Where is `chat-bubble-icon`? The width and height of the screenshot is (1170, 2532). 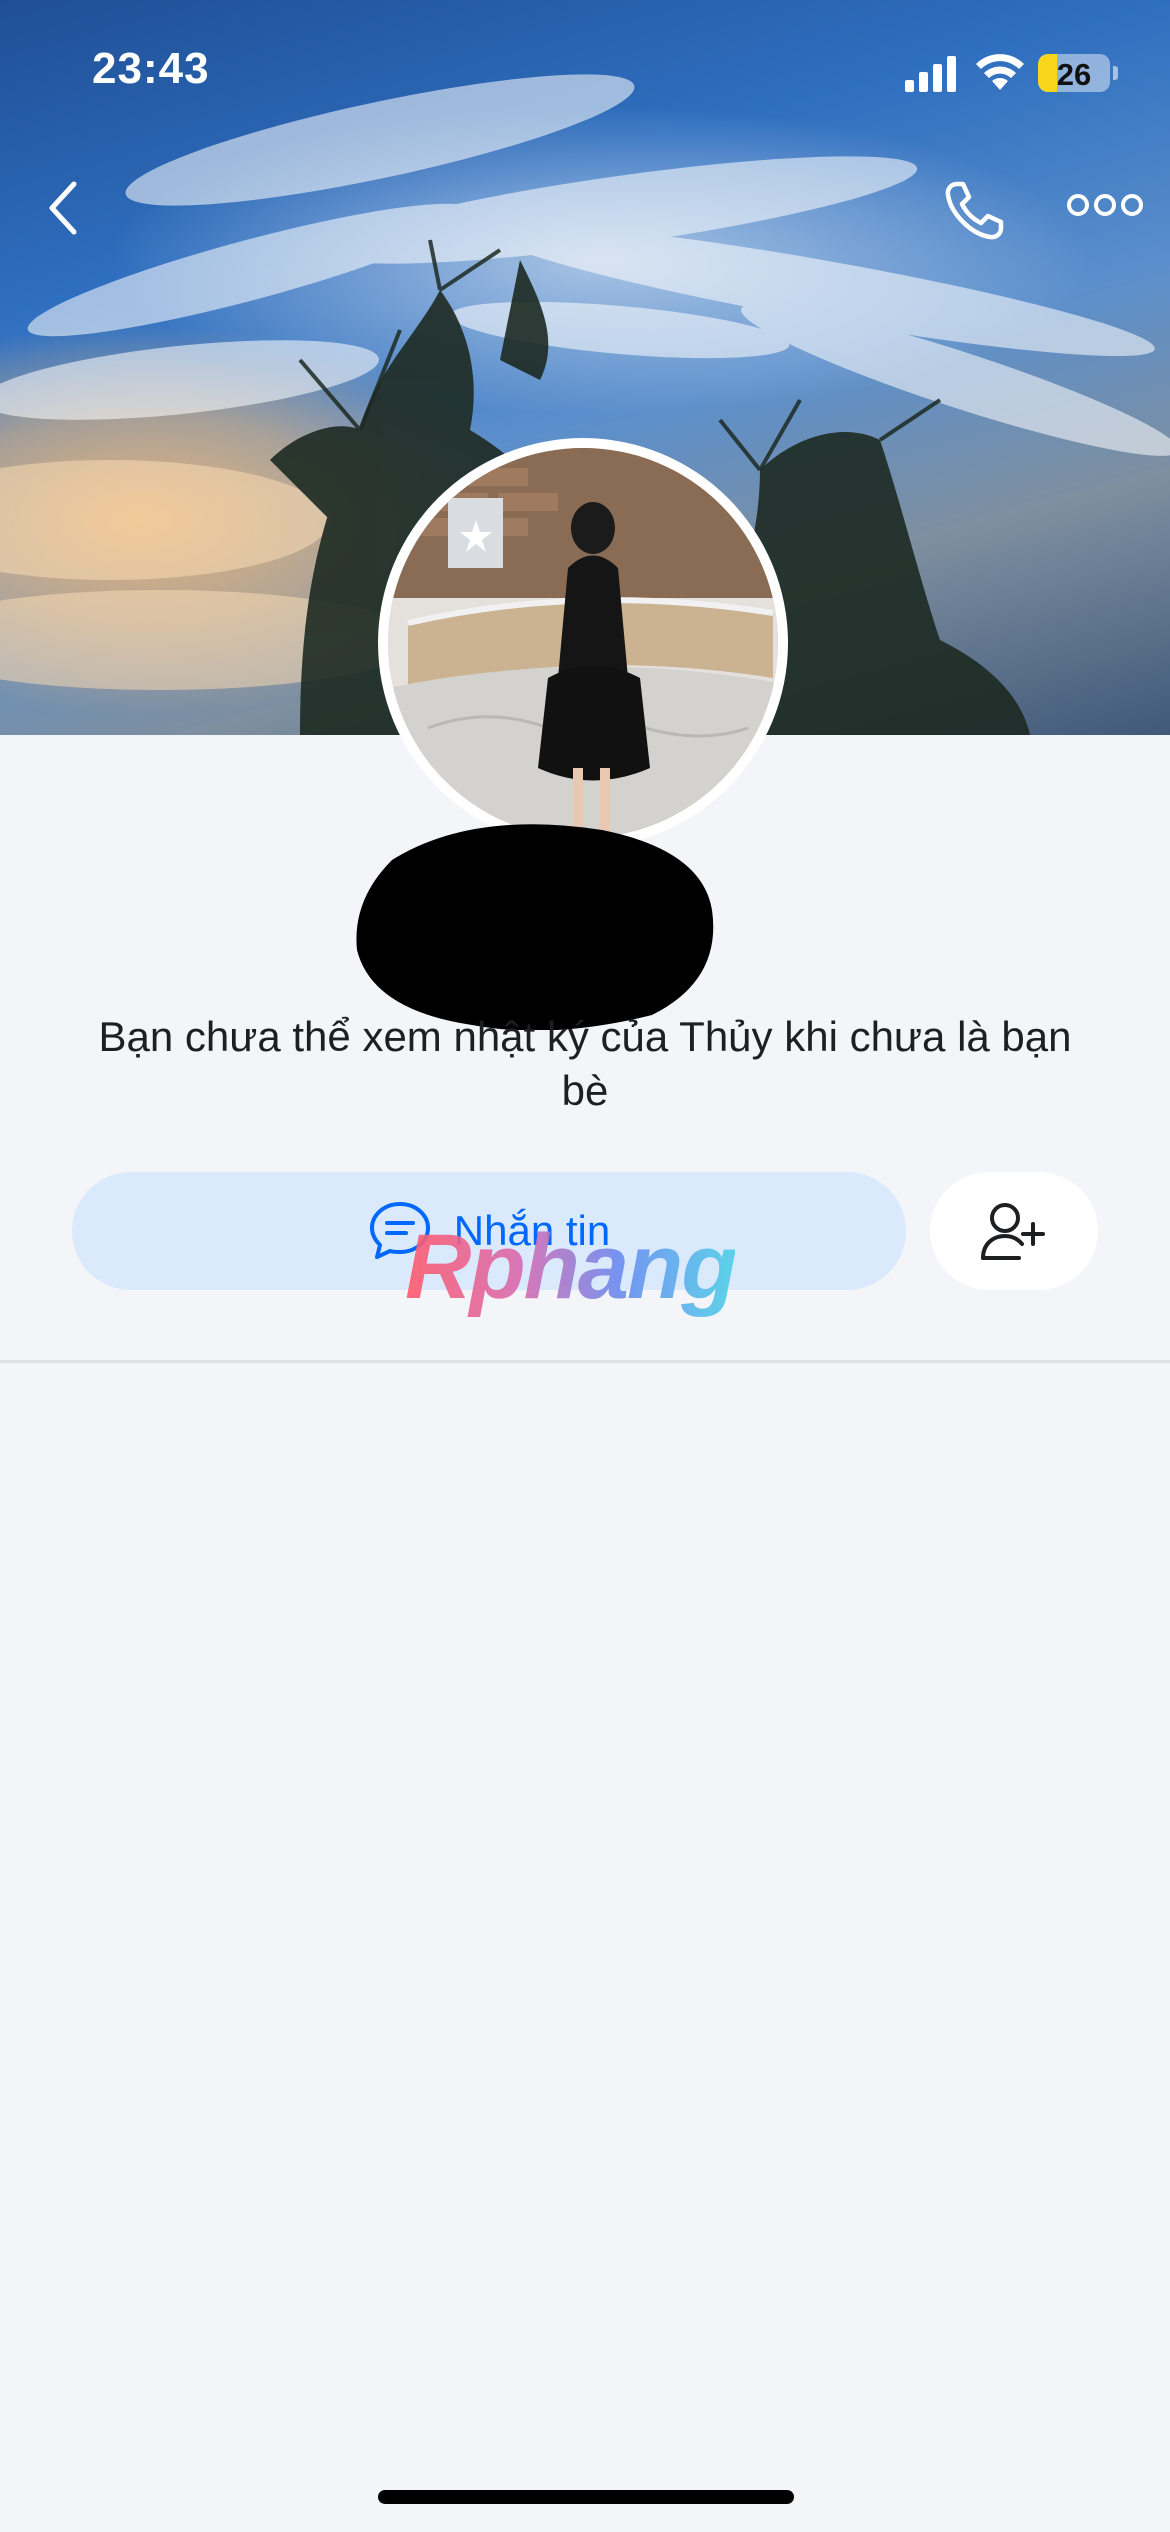
chat-bubble-icon is located at coordinates (399, 1230).